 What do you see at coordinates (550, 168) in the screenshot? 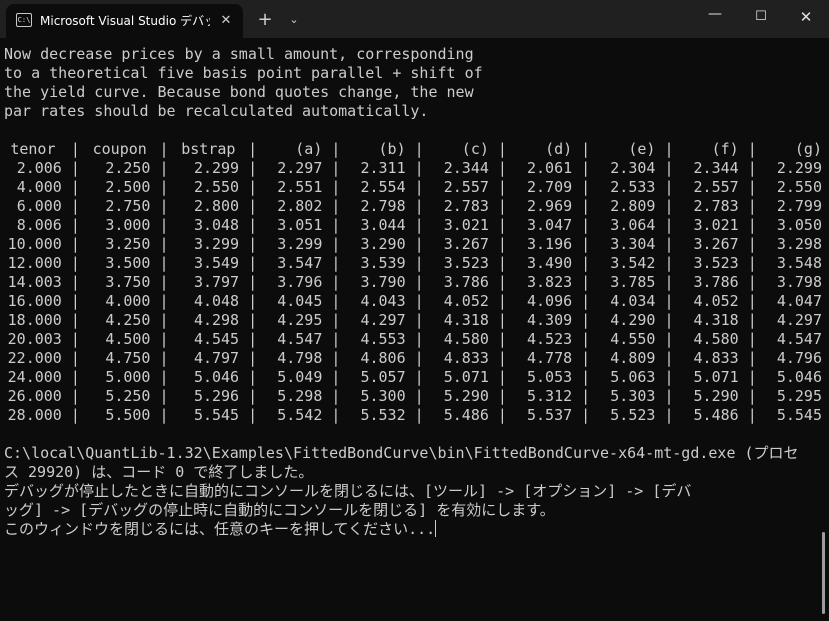
I see `table-cell: 2.061` at bounding box center [550, 168].